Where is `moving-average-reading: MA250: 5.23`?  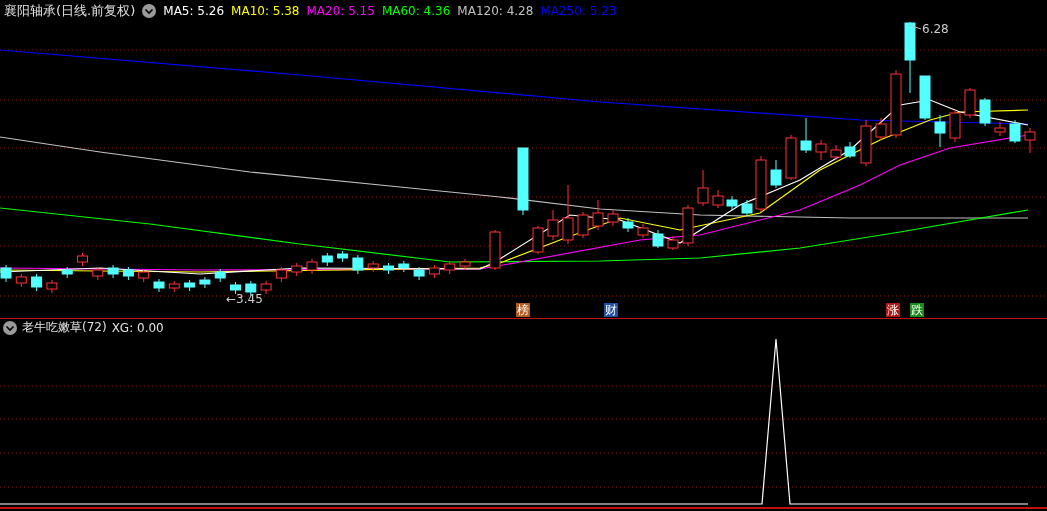 moving-average-reading: MA250: 5.23 is located at coordinates (578, 11).